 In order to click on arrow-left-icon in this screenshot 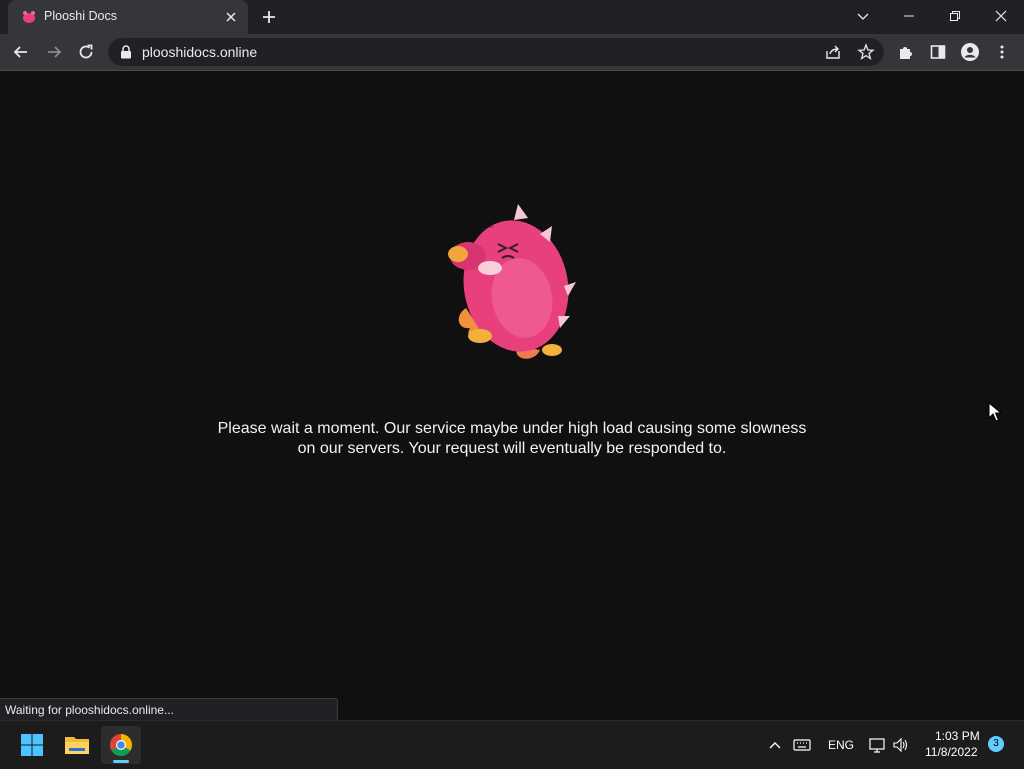, I will do `click(20, 52)`.